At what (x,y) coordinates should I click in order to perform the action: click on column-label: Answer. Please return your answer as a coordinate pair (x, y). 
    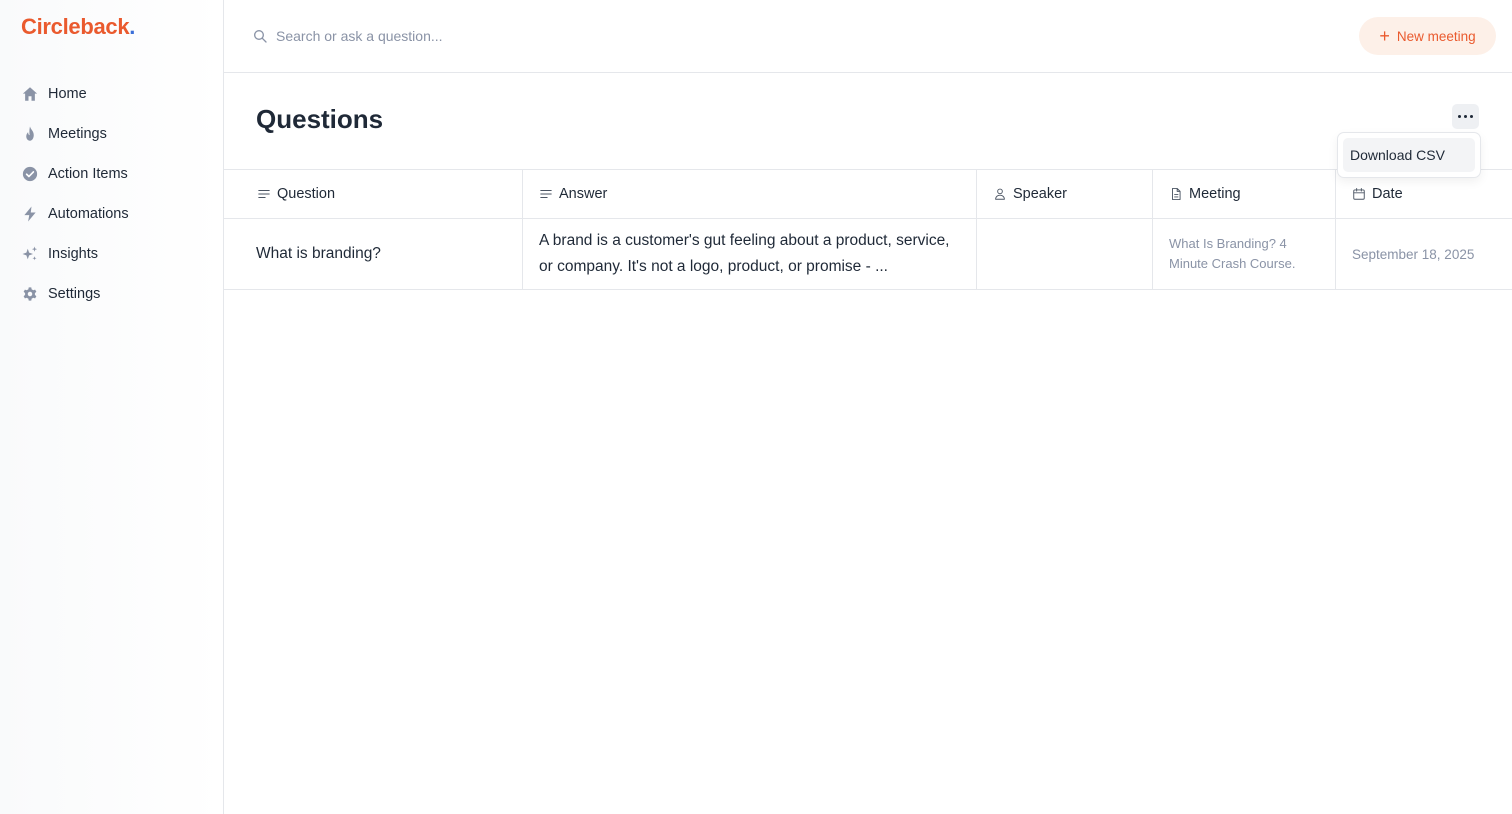
    Looking at the image, I should click on (583, 194).